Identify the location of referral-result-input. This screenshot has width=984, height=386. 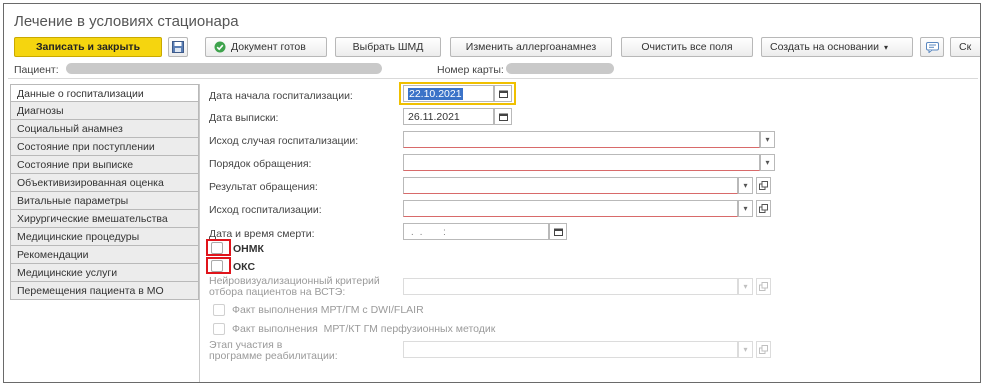
(570, 185).